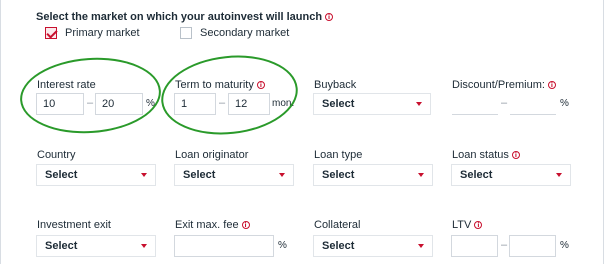 The width and height of the screenshot is (604, 264). I want to click on discount-min-input, so click(475, 104).